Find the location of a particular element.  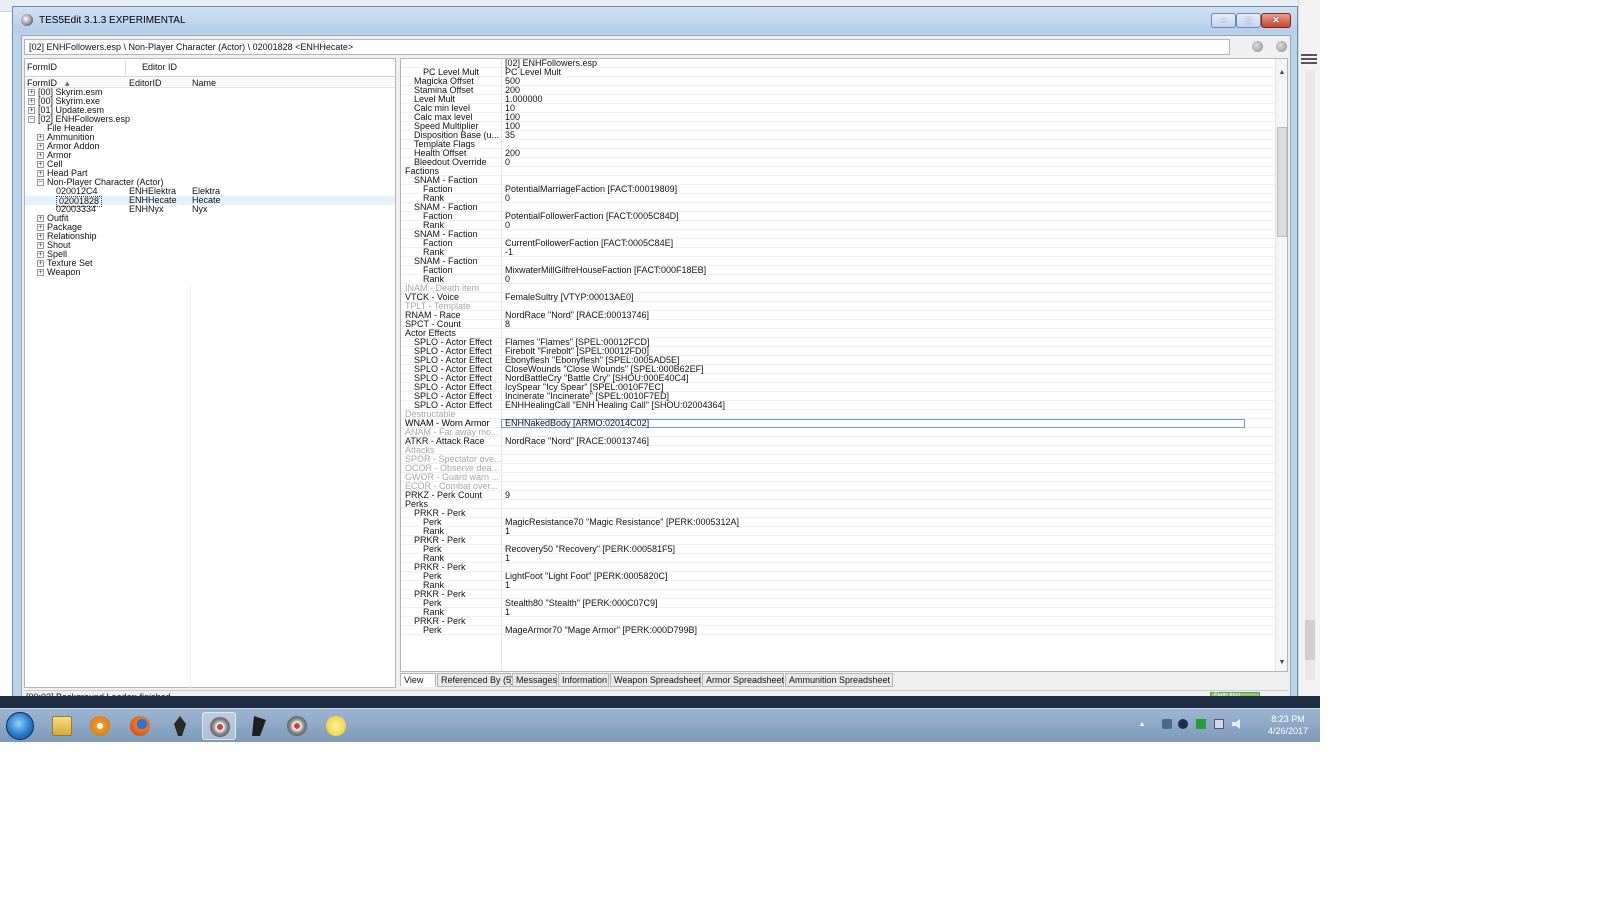

minimize-button: – is located at coordinates (1223, 20).